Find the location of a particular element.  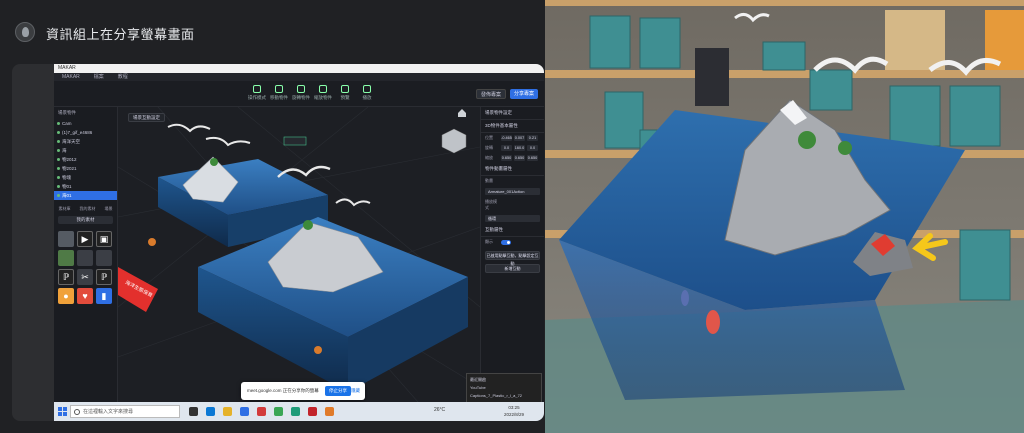

taskbar-search-input: 在這裡輸入文字來搜尋 is located at coordinates (125, 411).